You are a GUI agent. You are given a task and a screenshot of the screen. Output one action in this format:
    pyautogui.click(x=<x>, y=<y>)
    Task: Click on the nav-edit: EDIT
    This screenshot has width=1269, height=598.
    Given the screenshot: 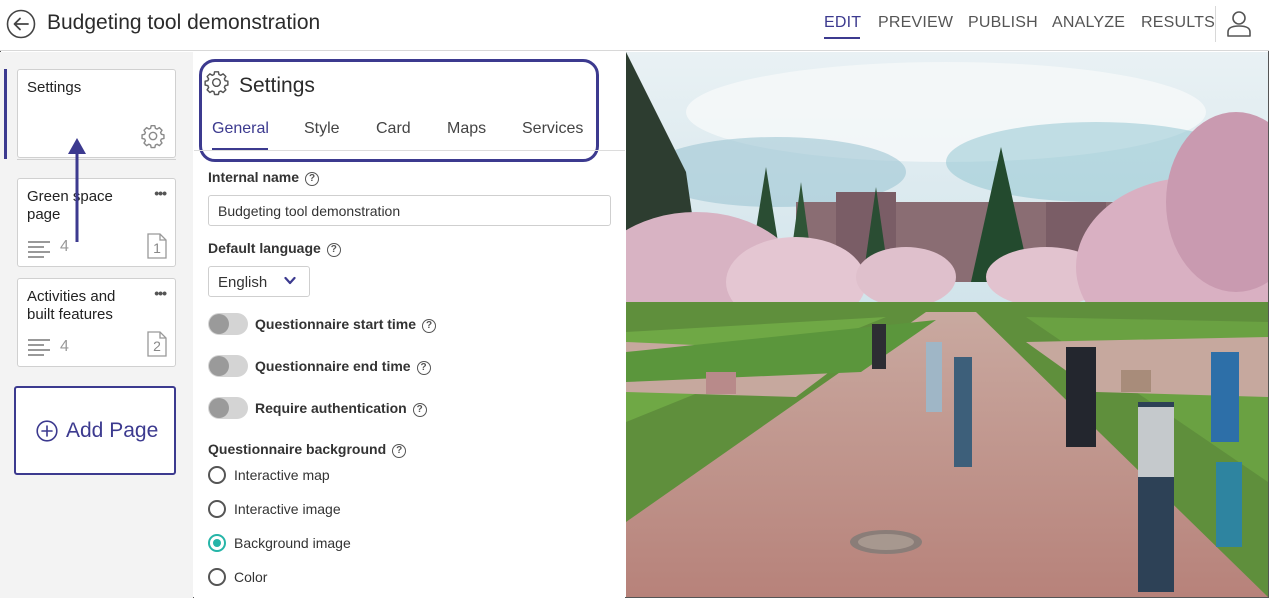 What is the action you would take?
    pyautogui.click(x=842, y=23)
    